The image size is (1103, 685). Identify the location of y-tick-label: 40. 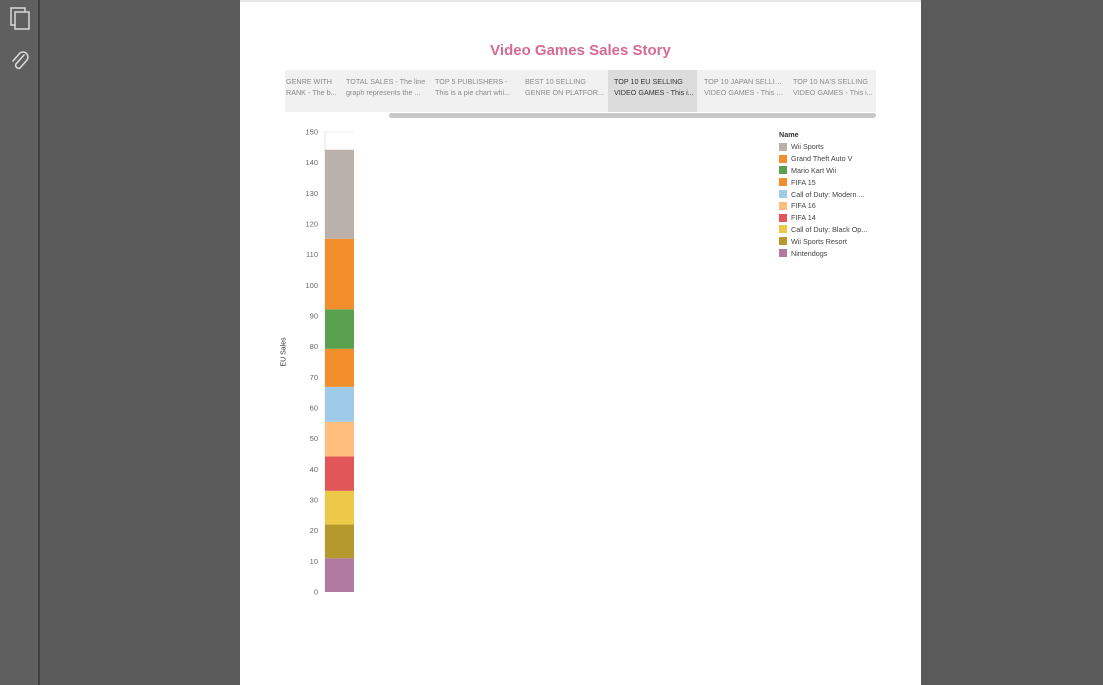
(314, 469).